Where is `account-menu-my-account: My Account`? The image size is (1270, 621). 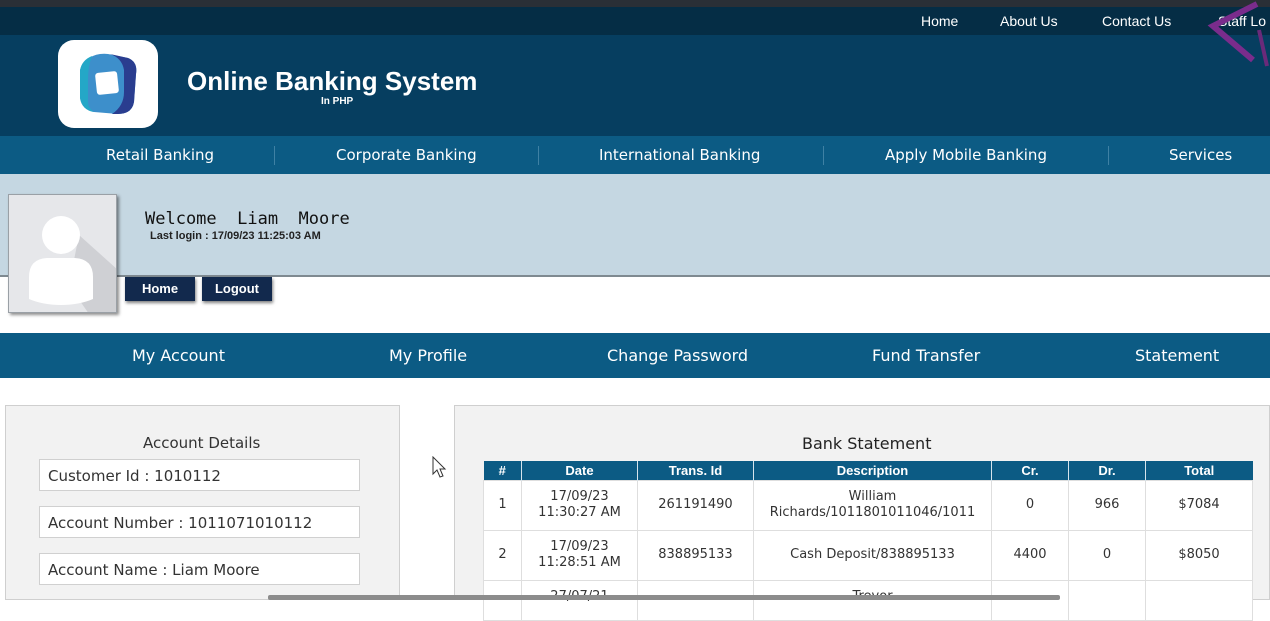 account-menu-my-account: My Account is located at coordinates (178, 355).